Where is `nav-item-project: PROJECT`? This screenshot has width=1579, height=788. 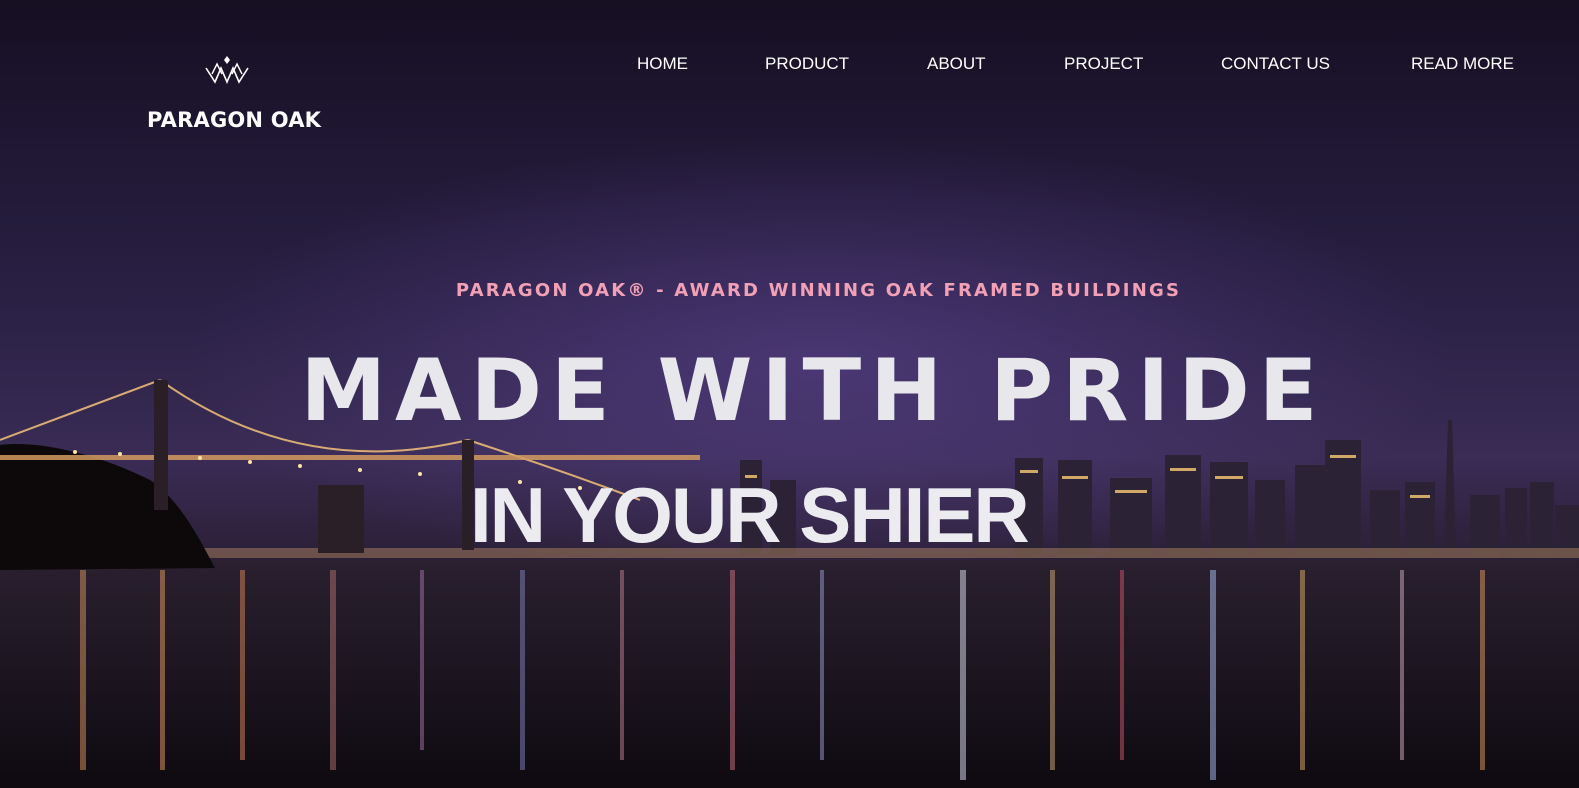 nav-item-project: PROJECT is located at coordinates (1103, 64).